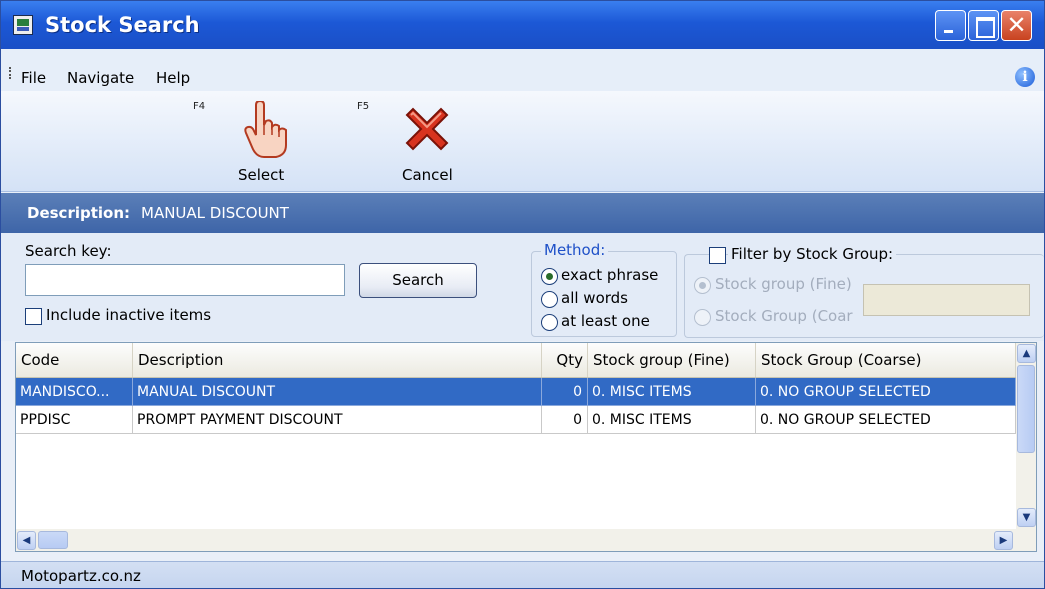 The height and width of the screenshot is (589, 1045). Describe the element at coordinates (74, 360) in the screenshot. I see `column-header-code: Code` at that location.